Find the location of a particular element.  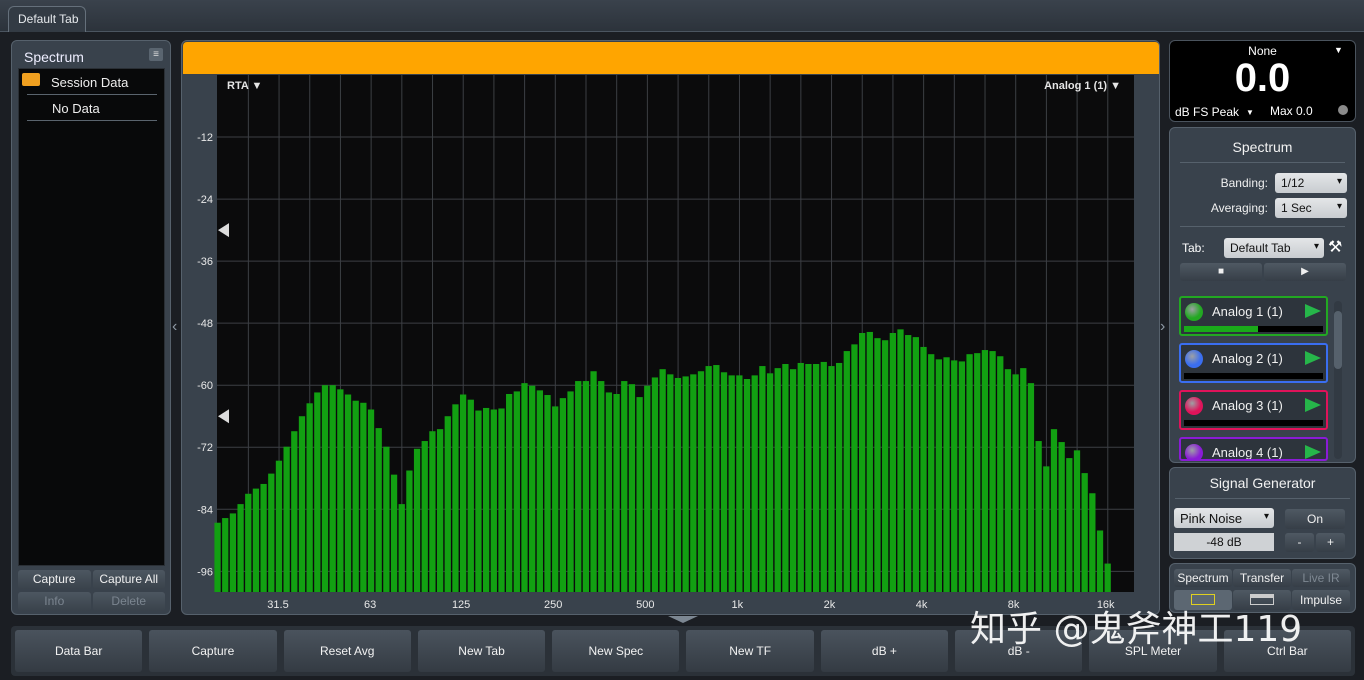

generator-level: -48 dB is located at coordinates (1224, 542).